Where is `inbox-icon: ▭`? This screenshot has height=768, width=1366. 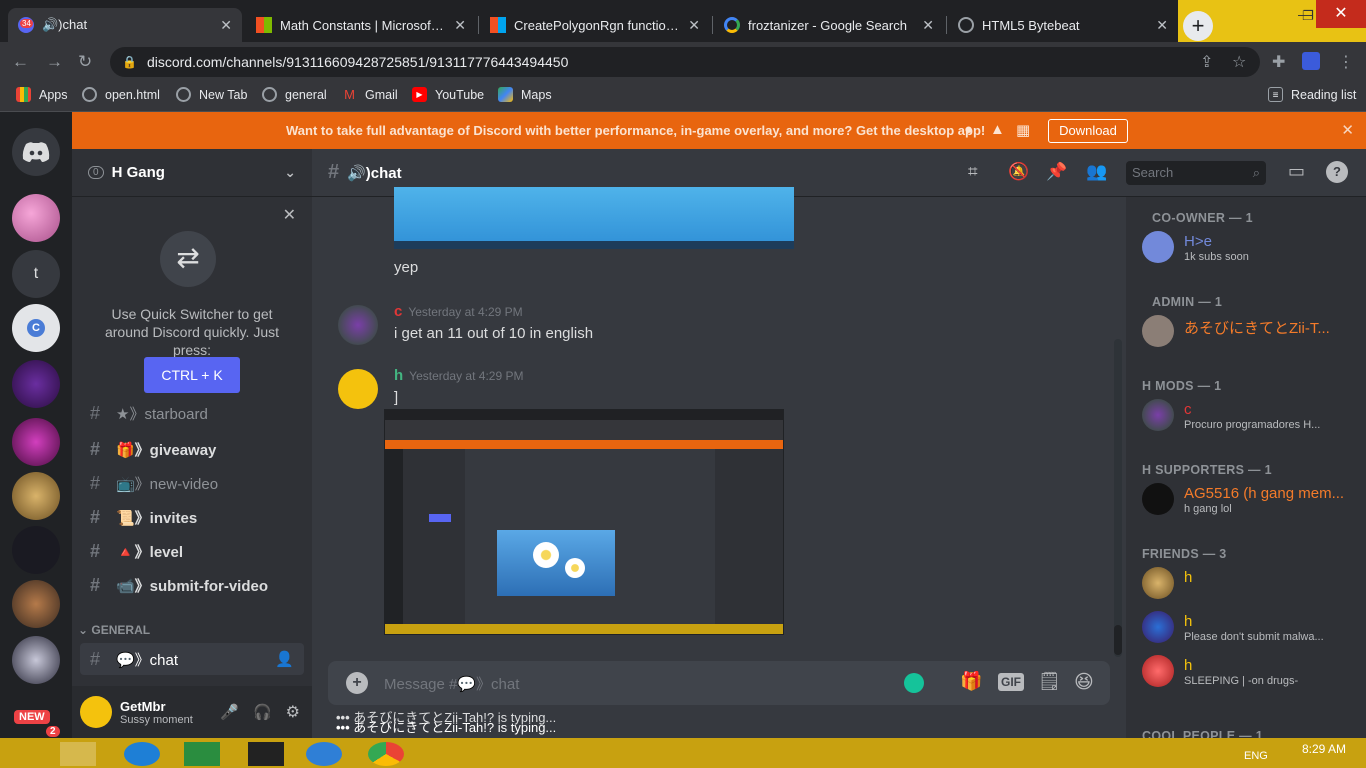
inbox-icon: ▭ is located at coordinates (1296, 171).